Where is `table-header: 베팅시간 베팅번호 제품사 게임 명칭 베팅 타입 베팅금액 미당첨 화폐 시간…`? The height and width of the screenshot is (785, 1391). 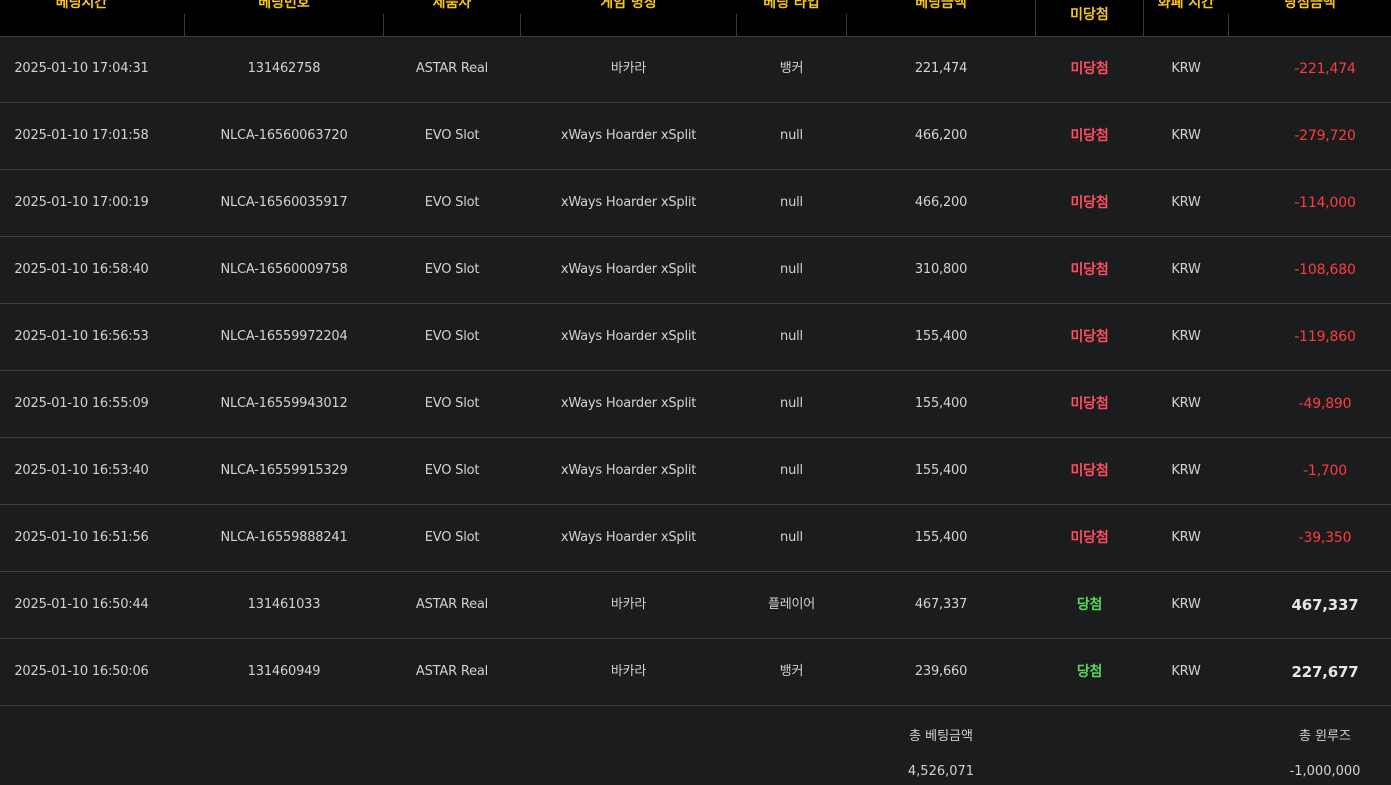
table-header: 베팅시간 베팅번호 제품사 게임 명칭 베팅 타입 베팅금액 미당첨 화폐 시간… is located at coordinates (695, 18).